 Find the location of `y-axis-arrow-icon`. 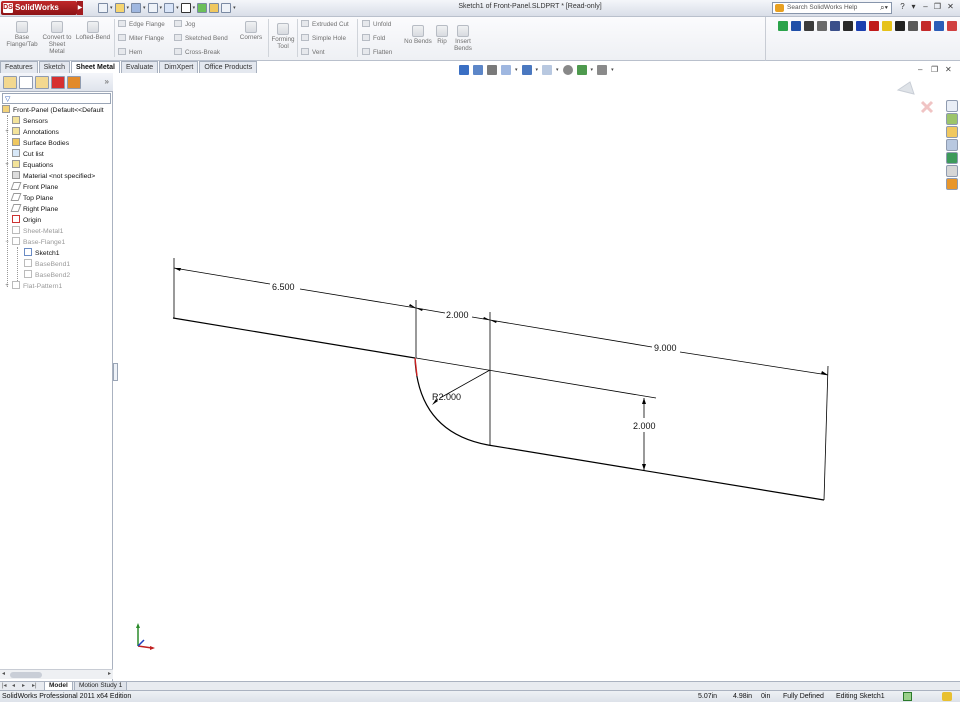

y-axis-arrow-icon is located at coordinates (138, 625).